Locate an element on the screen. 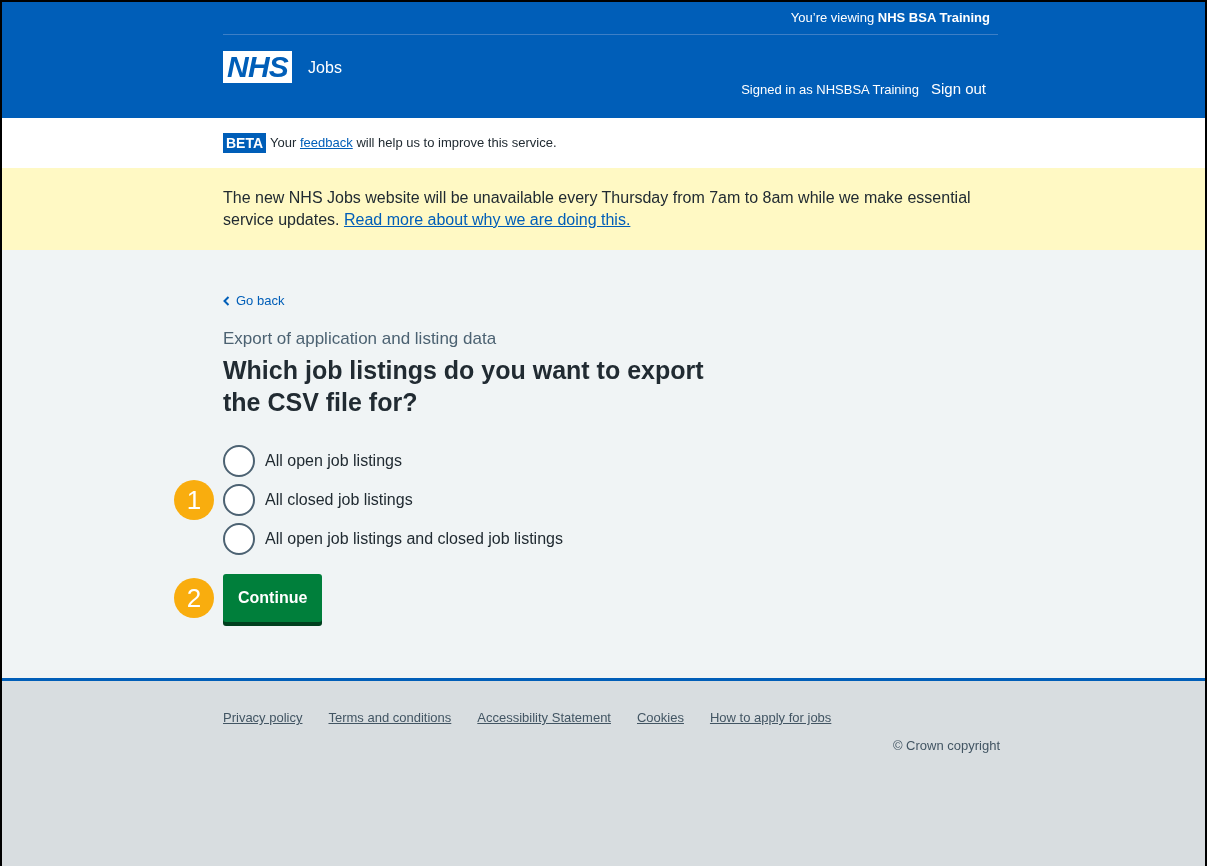  beta-tag: BETA is located at coordinates (245, 143).